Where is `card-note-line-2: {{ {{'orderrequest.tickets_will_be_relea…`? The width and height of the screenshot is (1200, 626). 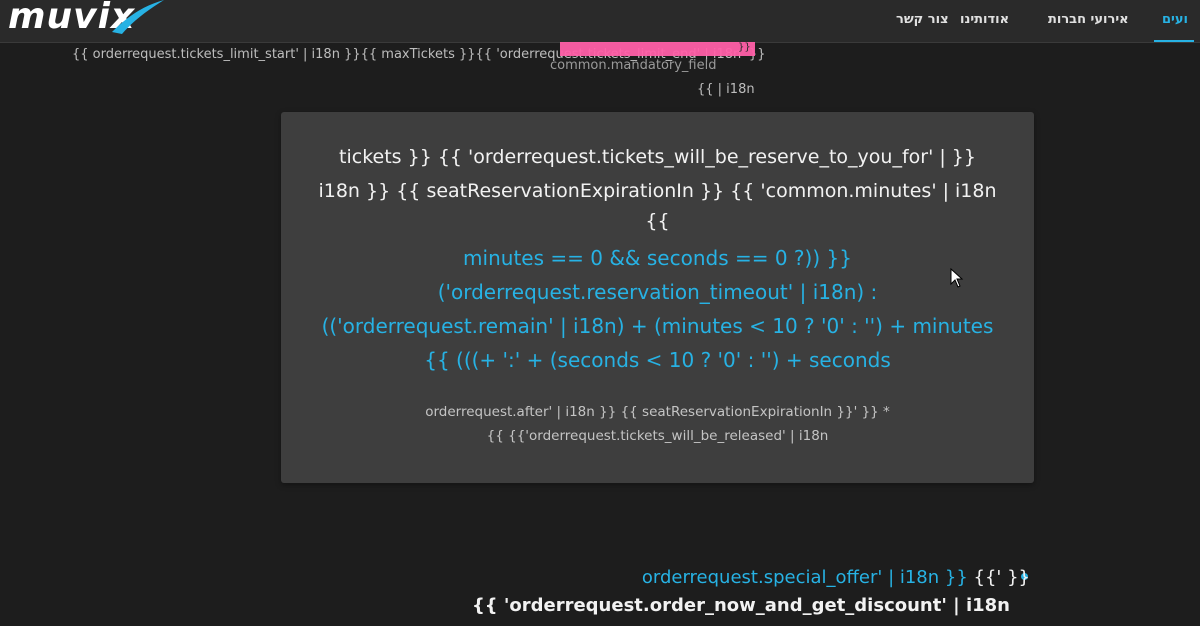
card-note-line-2: {{ {{'orderrequest.tickets_will_be_relea… is located at coordinates (657, 436).